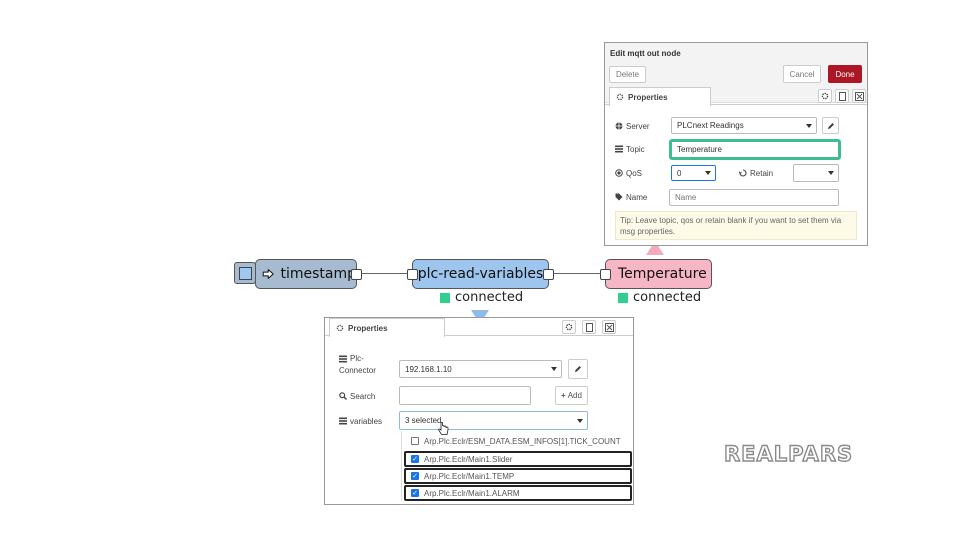  Describe the element at coordinates (638, 126) in the screenshot. I see `server-label-text: Server` at that location.